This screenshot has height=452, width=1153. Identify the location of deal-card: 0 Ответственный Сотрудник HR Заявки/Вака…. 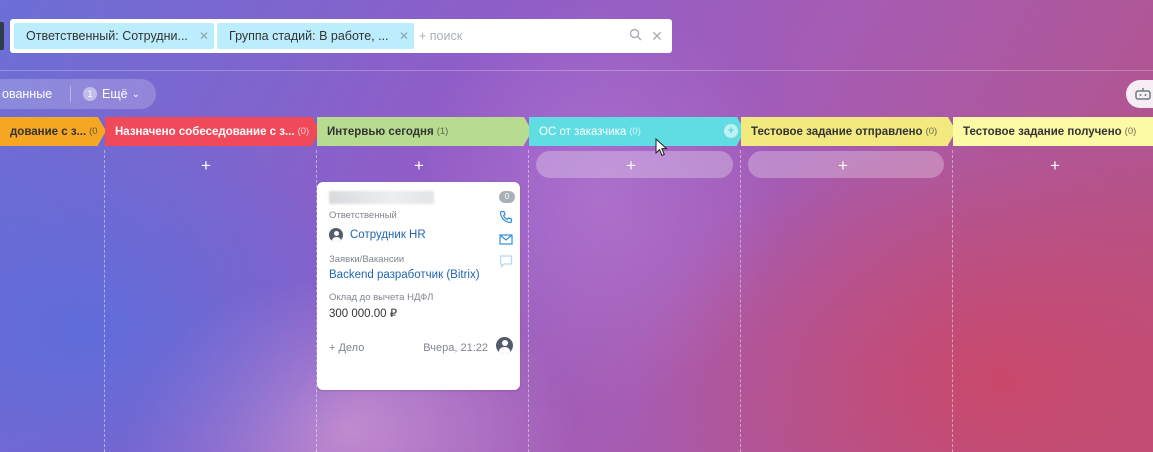
(418, 286).